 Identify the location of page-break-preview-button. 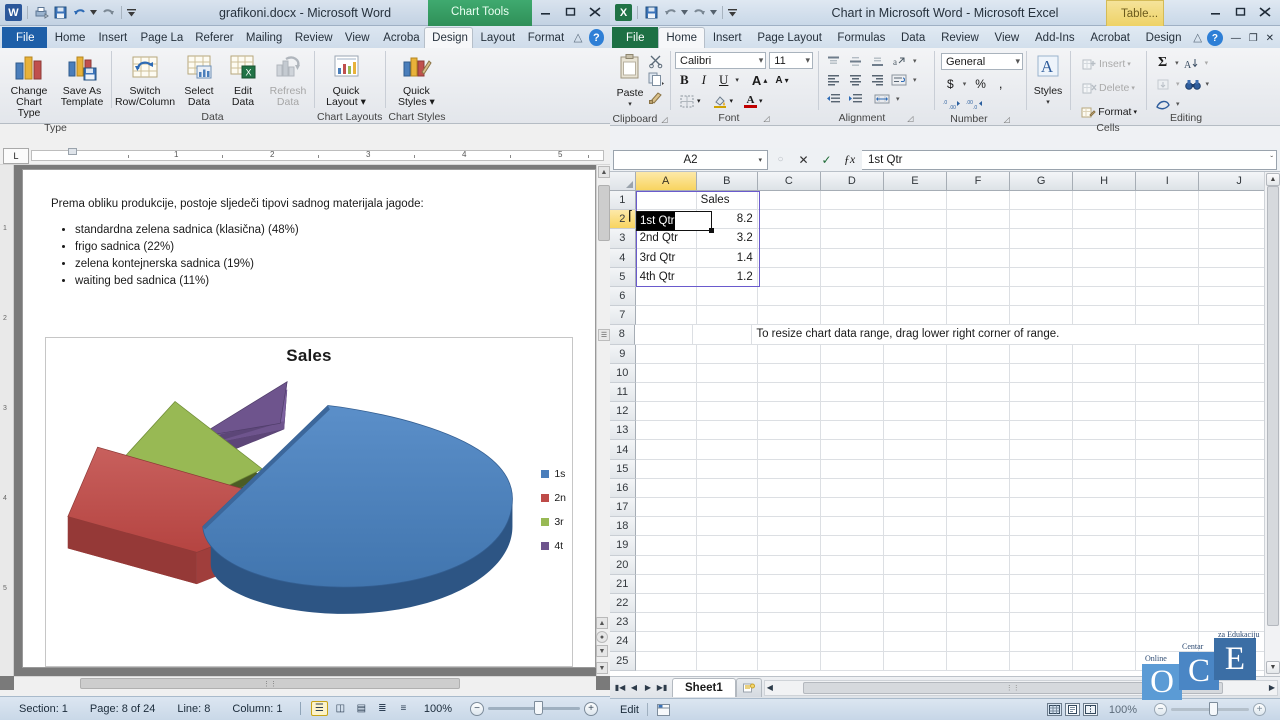
(1090, 709).